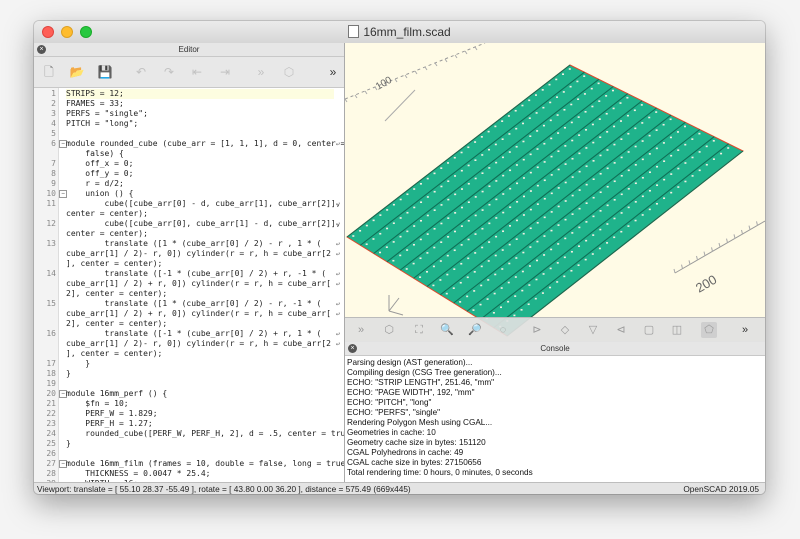  I want to click on document-icon, so click(354, 31).